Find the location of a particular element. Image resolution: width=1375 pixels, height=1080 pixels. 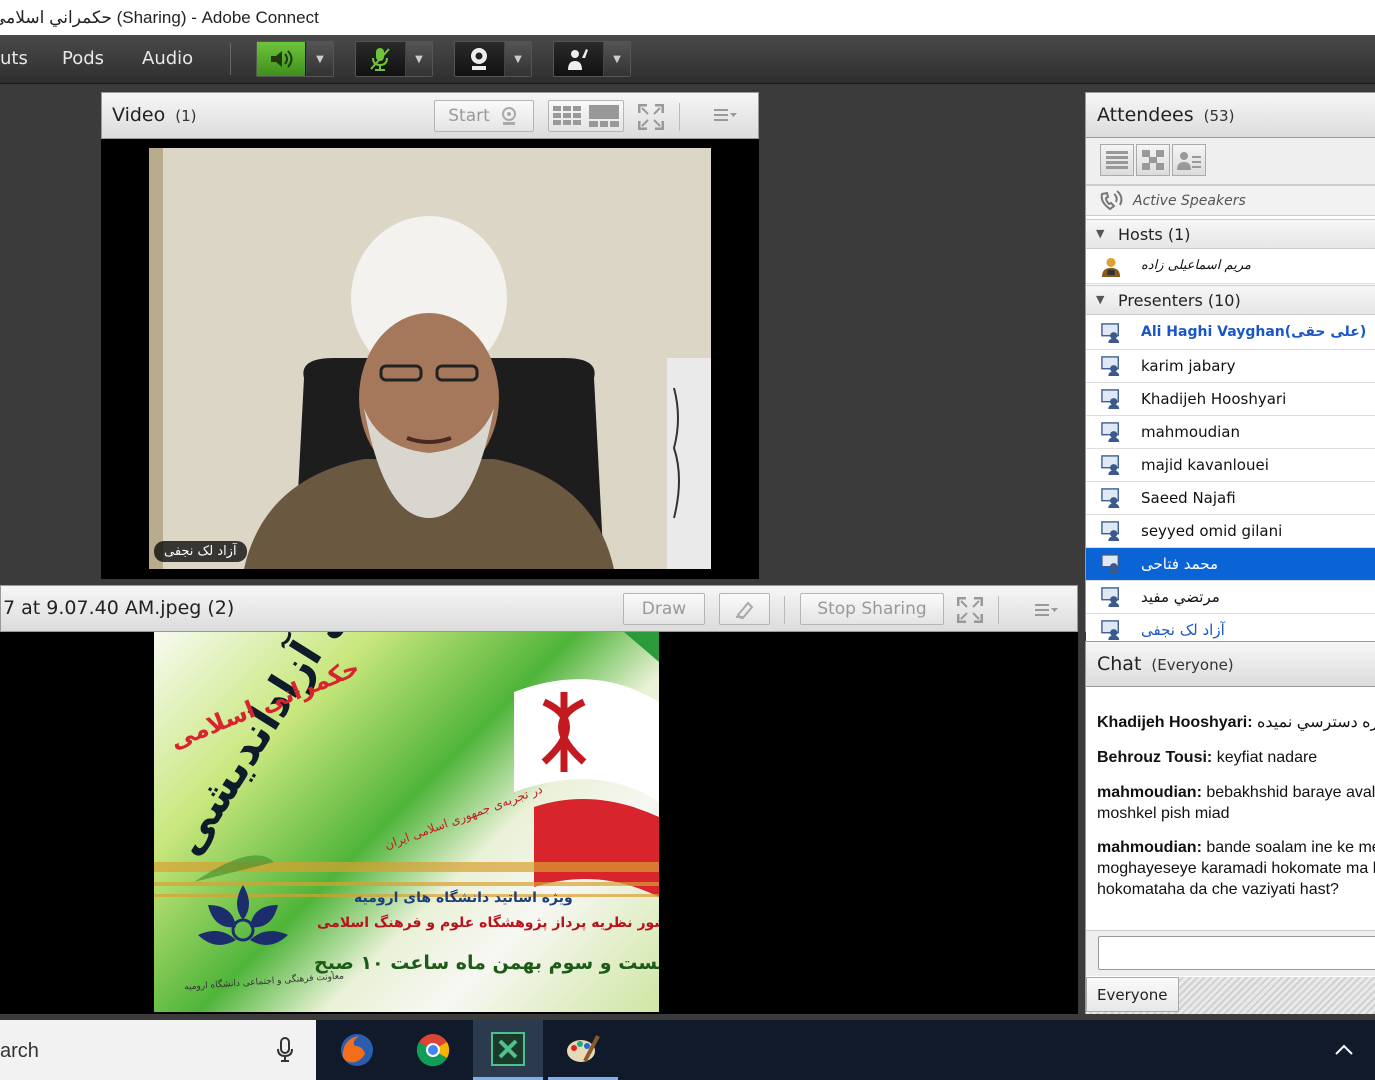

attendee-row: majid kavanlouei is located at coordinates (1230, 465).